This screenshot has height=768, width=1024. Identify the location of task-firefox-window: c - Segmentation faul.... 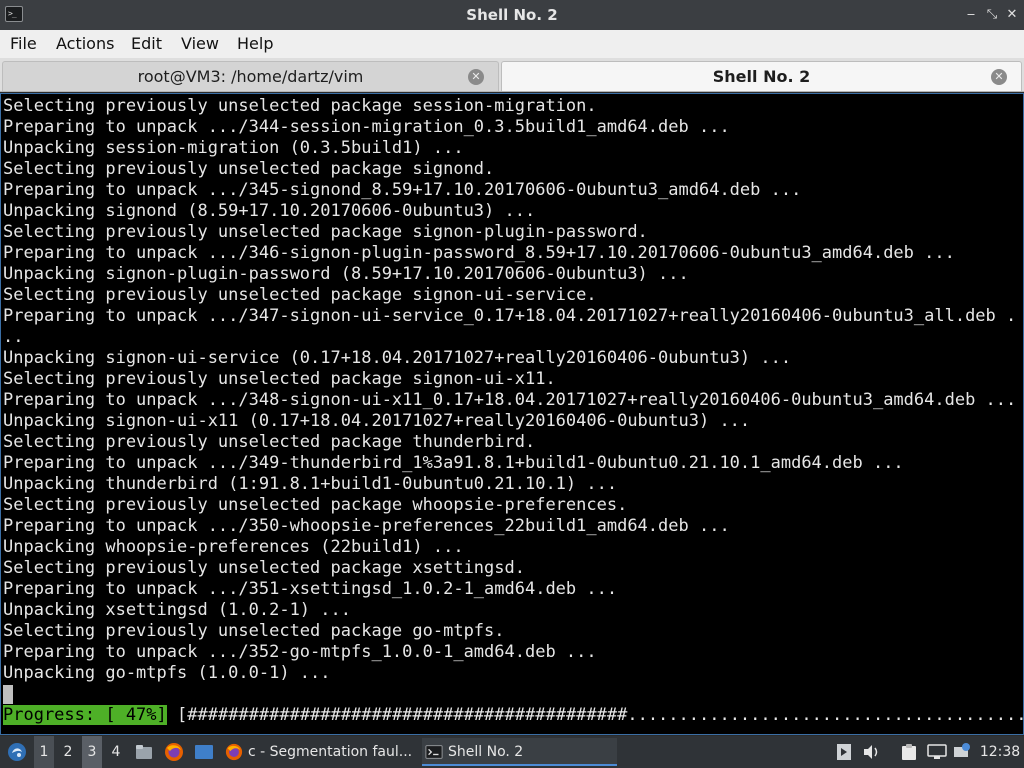
(319, 752).